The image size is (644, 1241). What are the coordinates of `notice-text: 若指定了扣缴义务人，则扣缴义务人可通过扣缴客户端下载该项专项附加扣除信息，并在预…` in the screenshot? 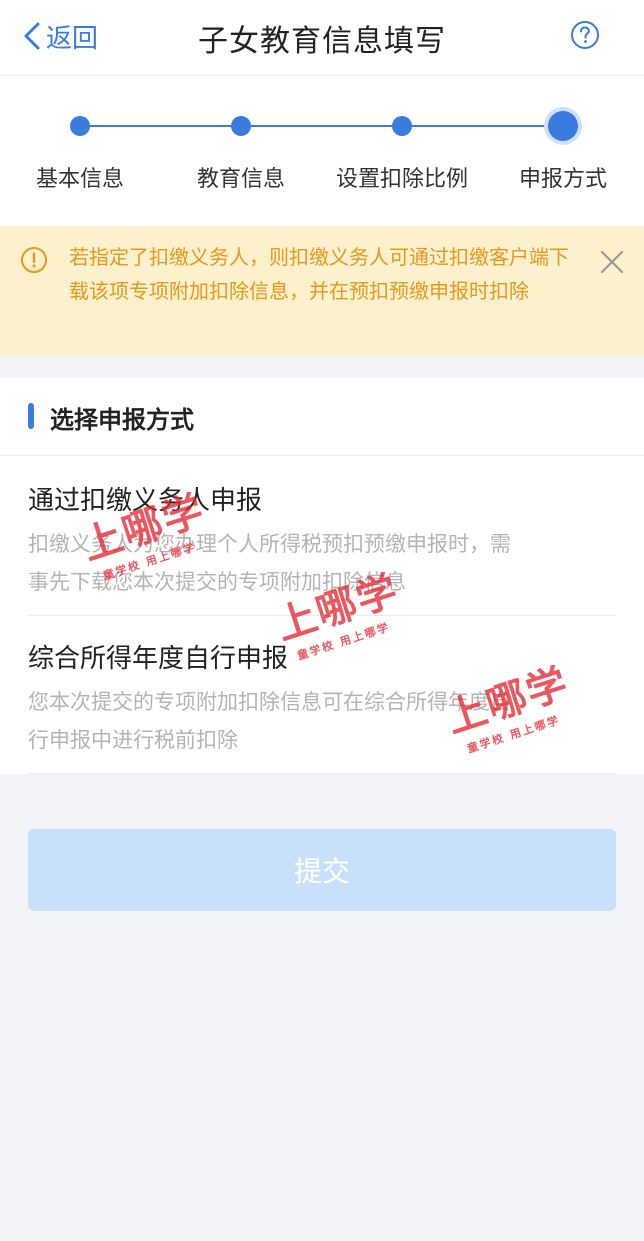 It's located at (319, 274).